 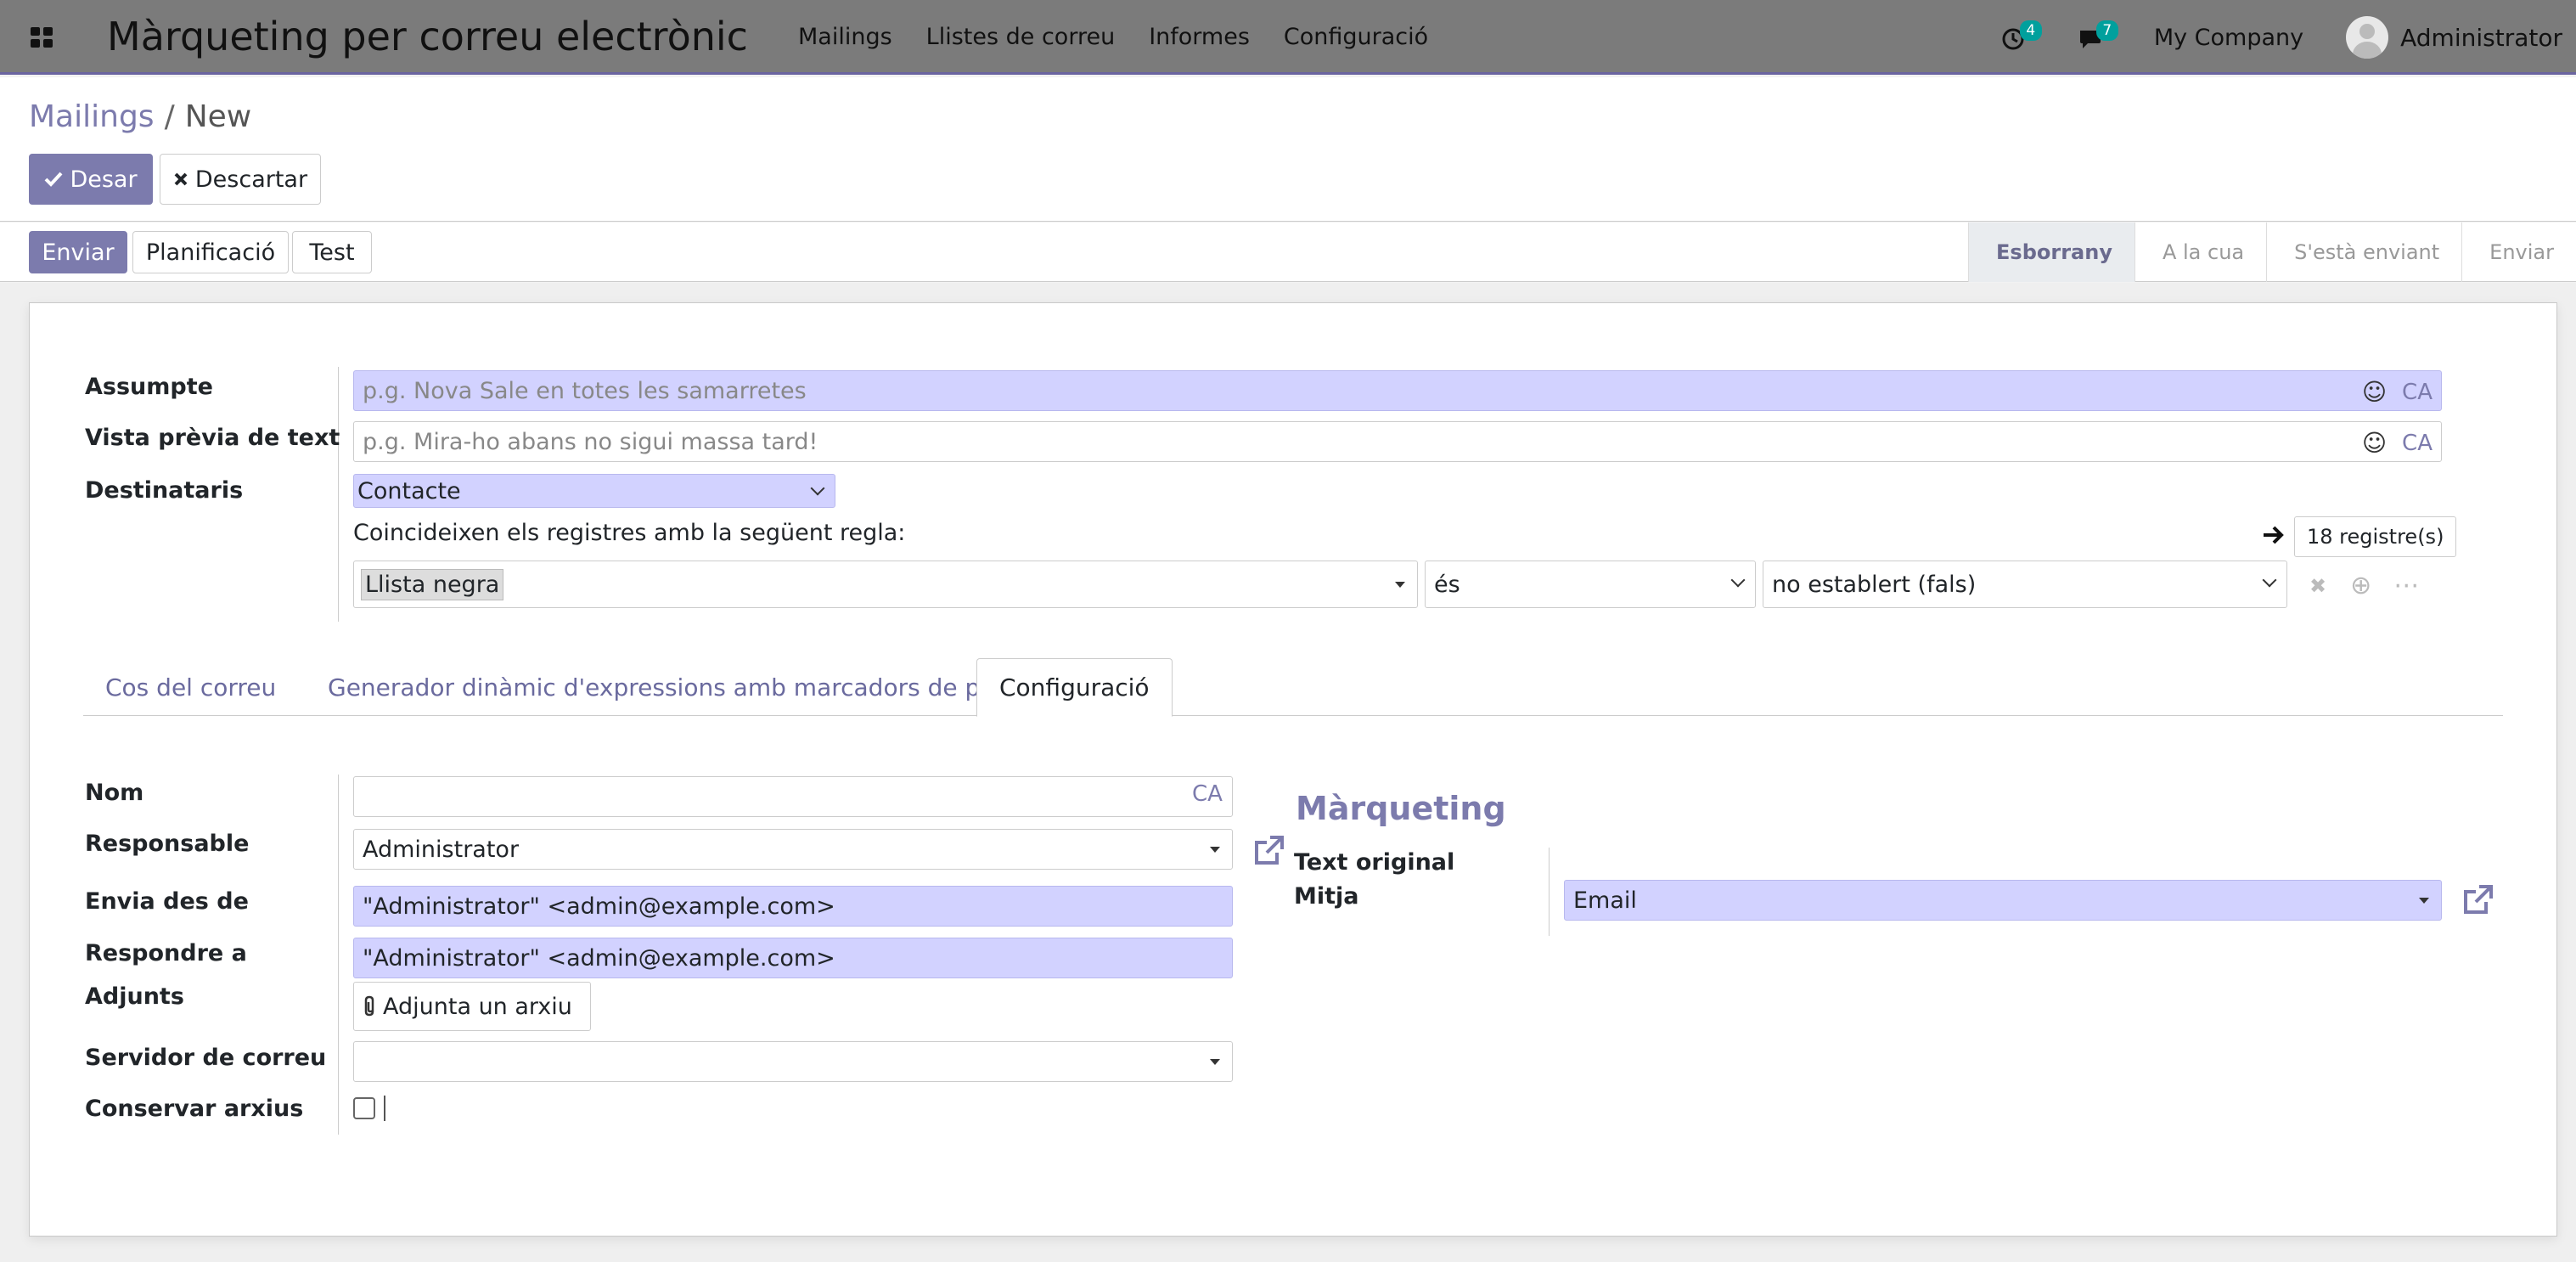 What do you see at coordinates (190, 687) in the screenshot?
I see `tab-mail-body: Cos del correu` at bounding box center [190, 687].